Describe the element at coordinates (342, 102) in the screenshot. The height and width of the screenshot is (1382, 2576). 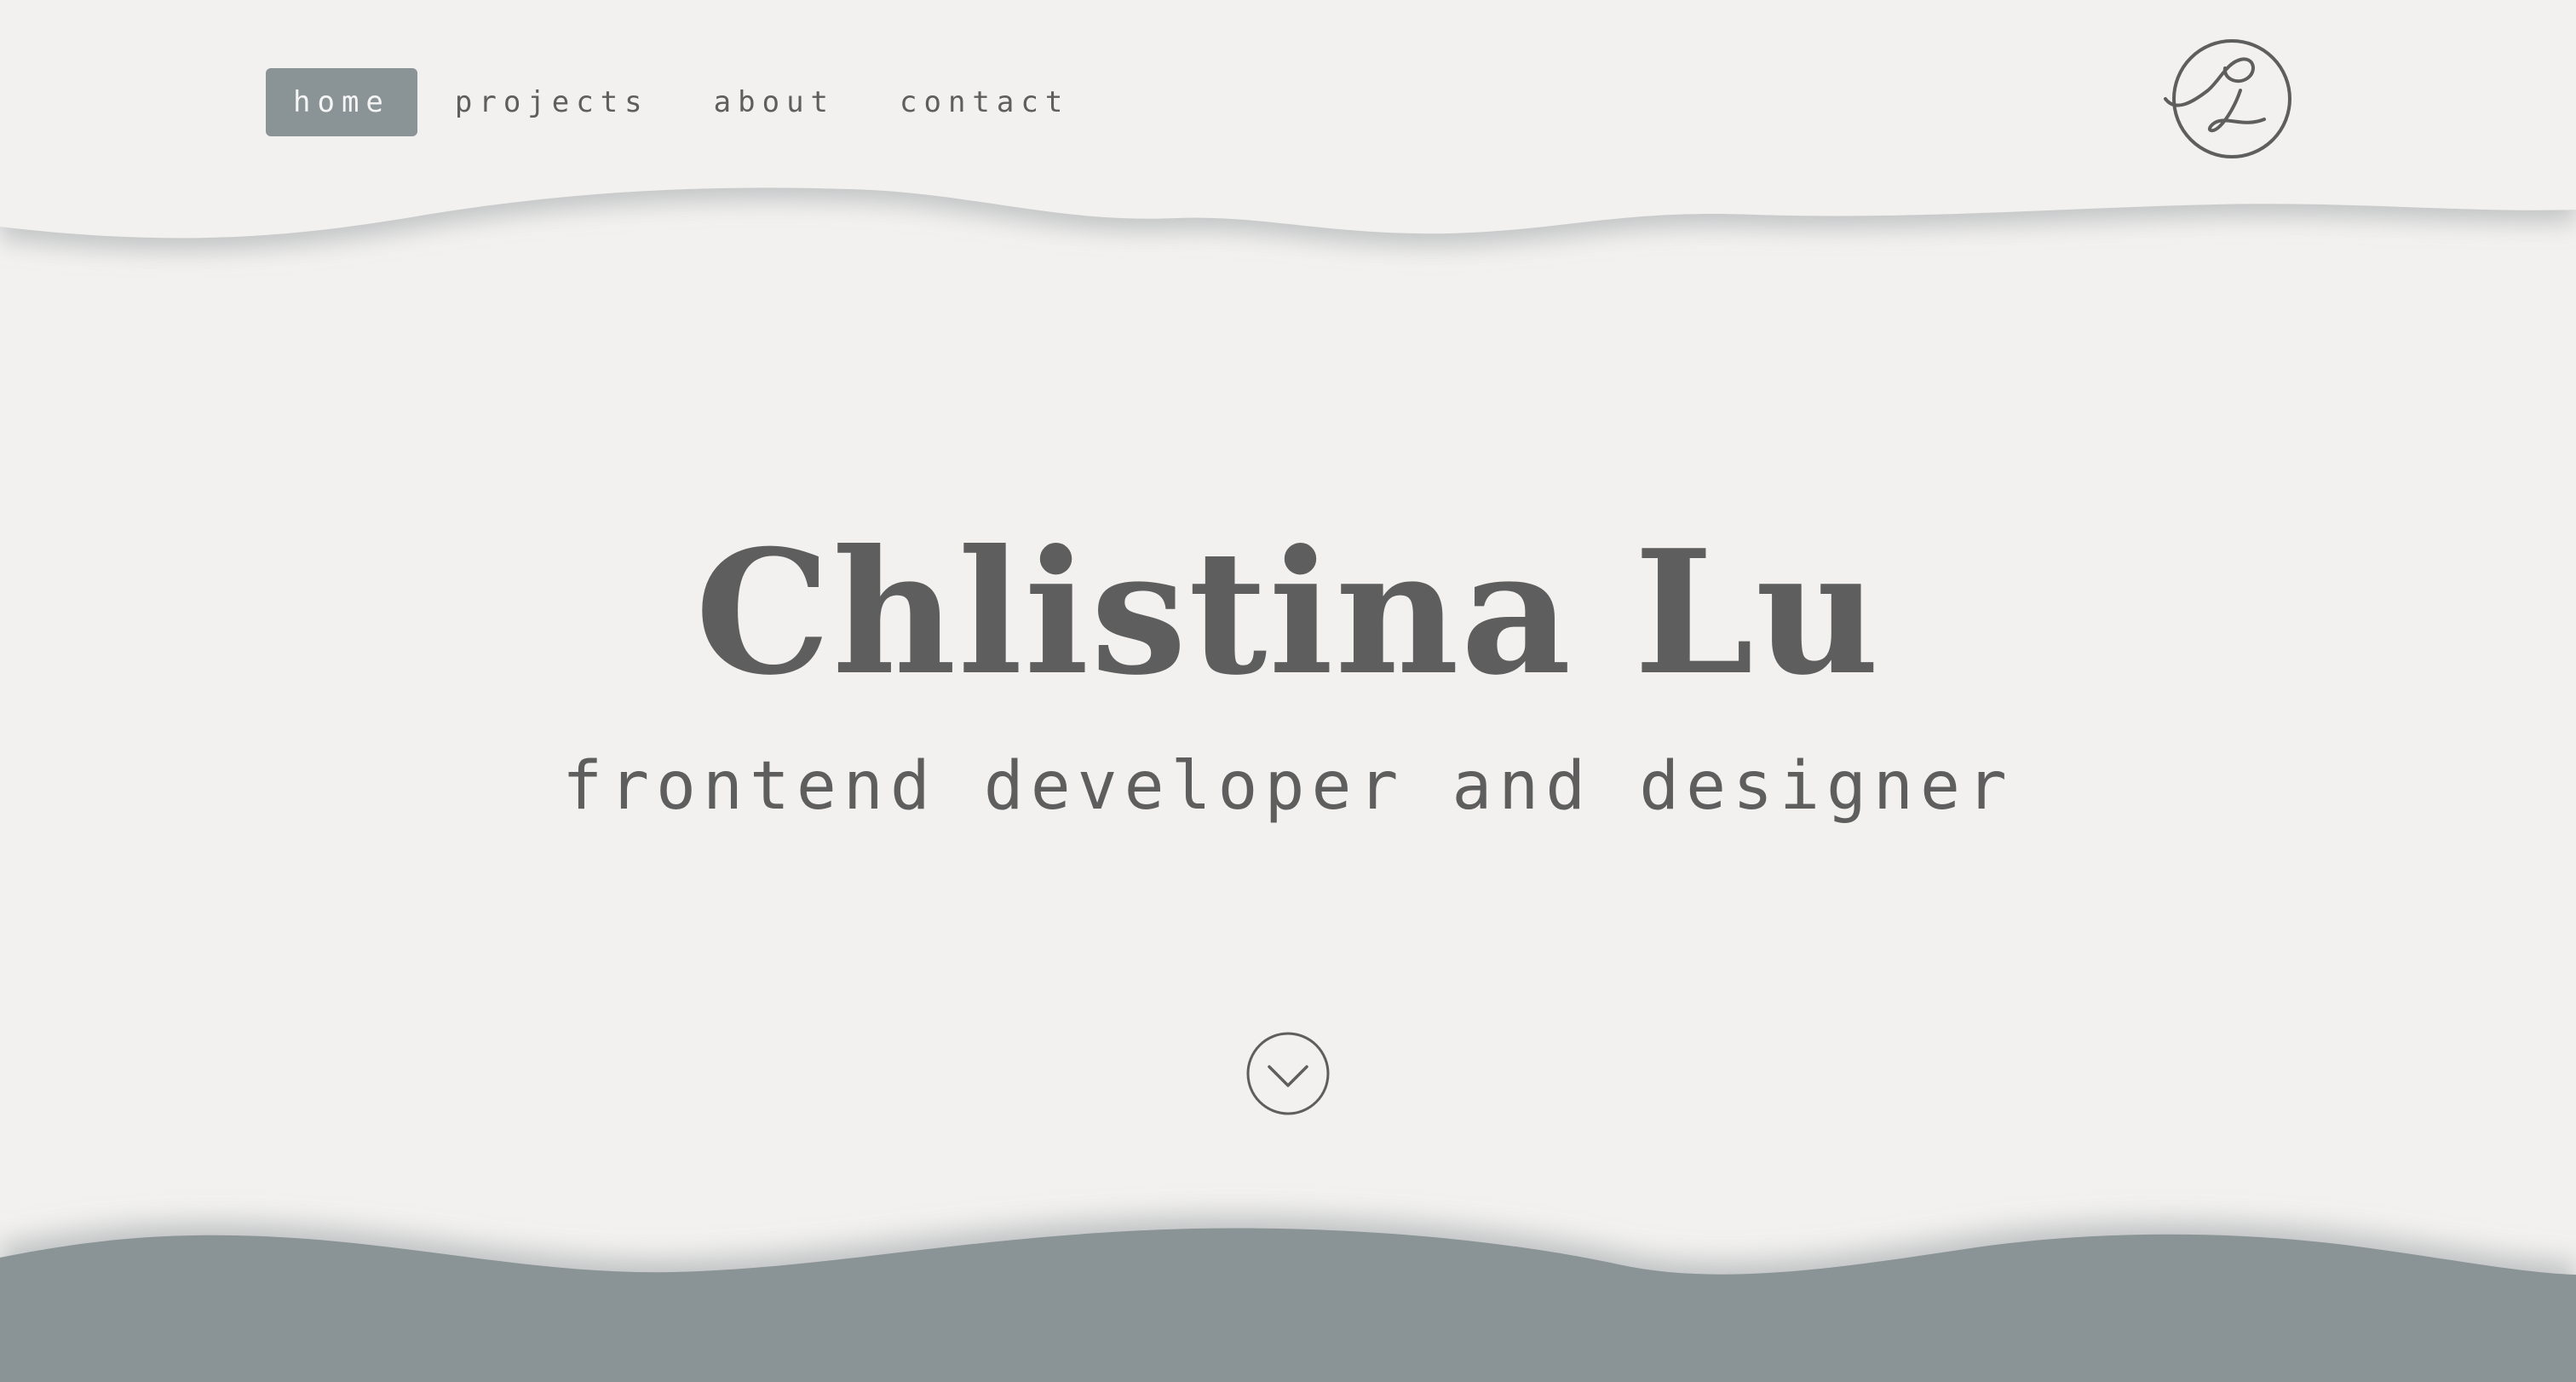
I see `nav-home: home` at that location.